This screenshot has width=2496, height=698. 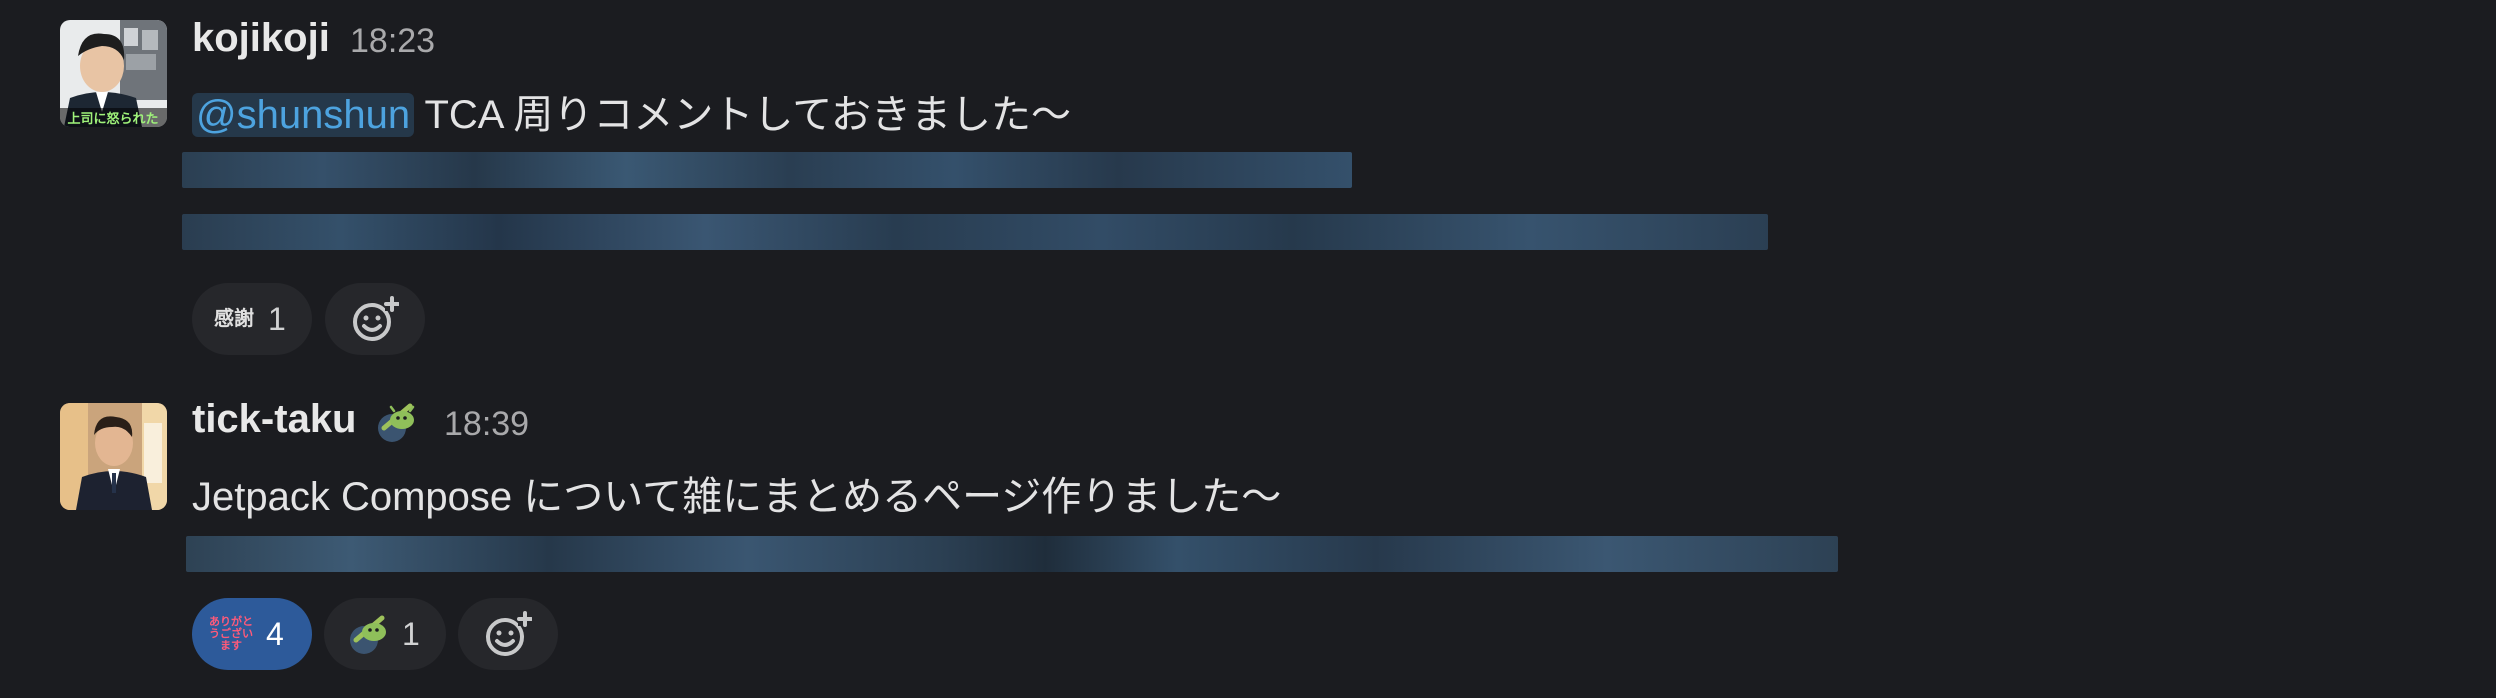 I want to click on message-body: TCA 周りコメントしておきました〜, so click(x=742, y=115).